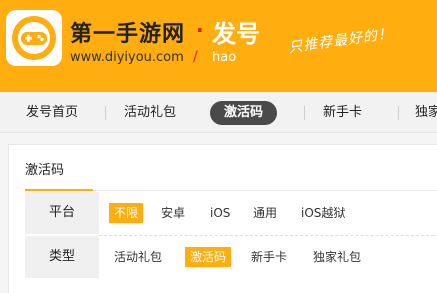 The image size is (437, 293). What do you see at coordinates (126, 213) in the screenshot?
I see `filter-option-any: 不限` at bounding box center [126, 213].